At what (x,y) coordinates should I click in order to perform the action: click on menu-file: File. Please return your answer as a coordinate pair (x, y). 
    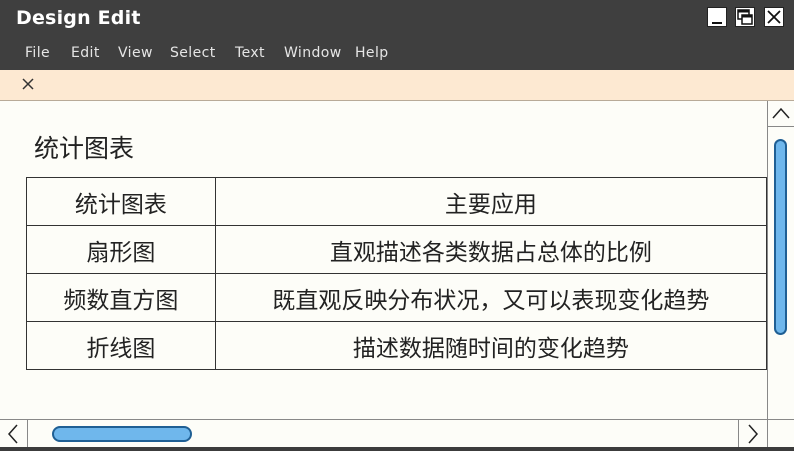
    Looking at the image, I should click on (37, 53).